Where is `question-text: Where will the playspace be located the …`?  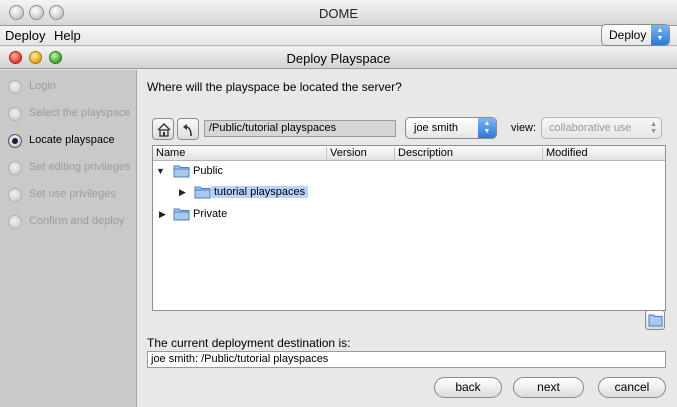 question-text: Where will the playspace be located the … is located at coordinates (274, 87).